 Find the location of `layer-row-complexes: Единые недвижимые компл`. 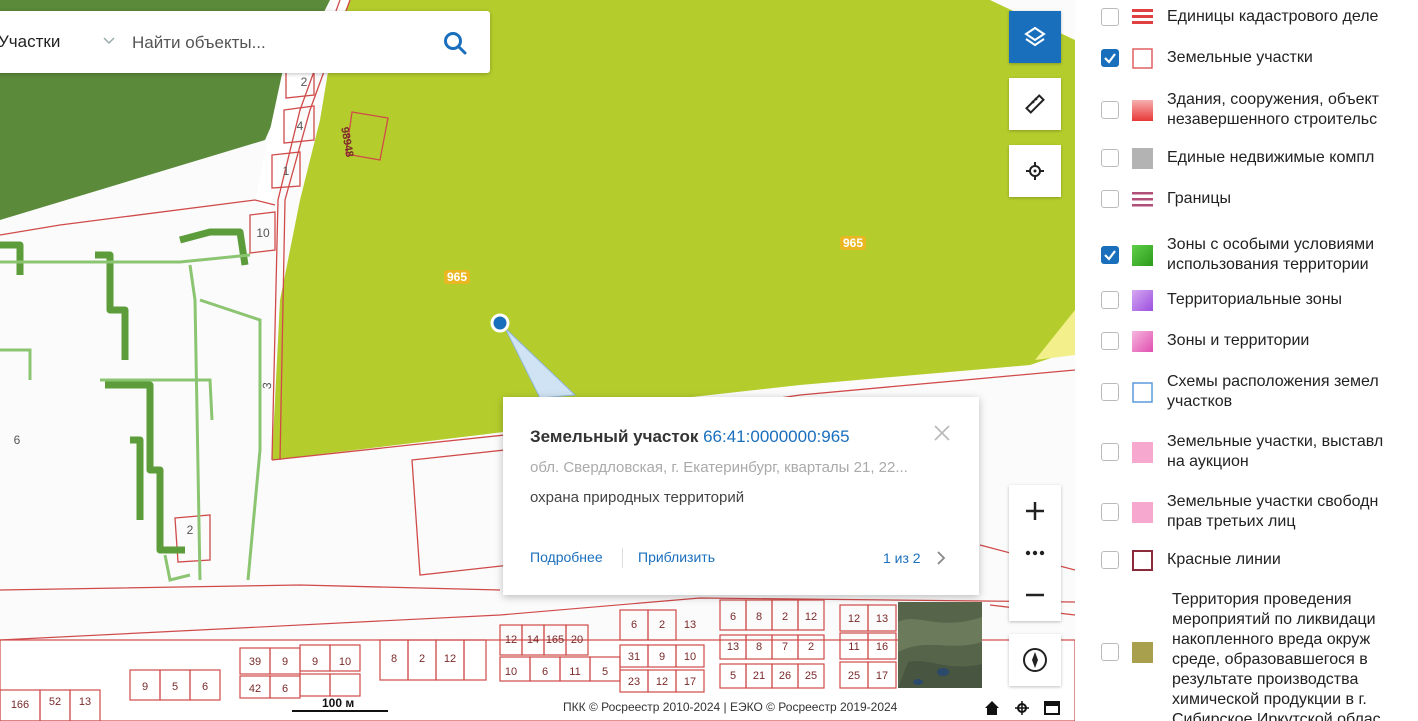

layer-row-complexes: Единые недвижимые компл is located at coordinates (1246, 160).